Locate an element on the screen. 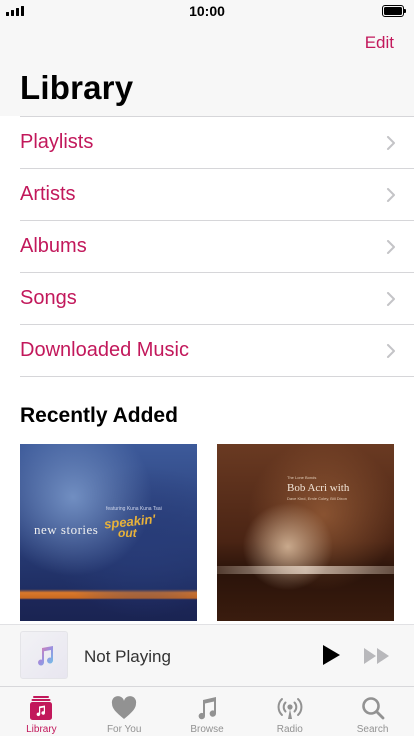 The height and width of the screenshot is (736, 414). status-time: 10:00 is located at coordinates (207, 11).